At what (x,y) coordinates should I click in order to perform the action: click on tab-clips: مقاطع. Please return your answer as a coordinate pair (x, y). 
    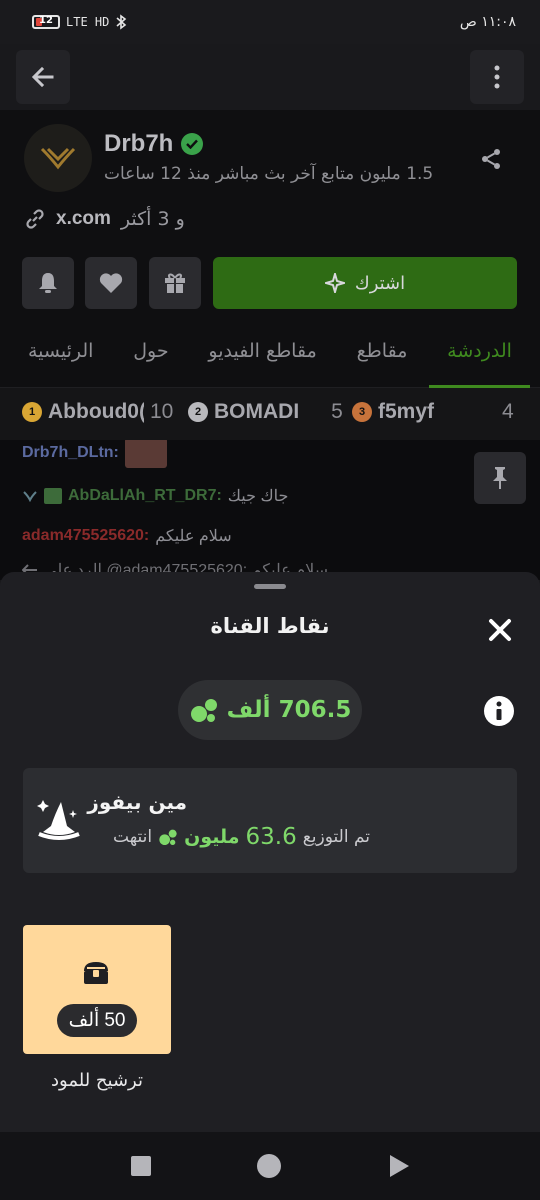
    Looking at the image, I should click on (382, 358).